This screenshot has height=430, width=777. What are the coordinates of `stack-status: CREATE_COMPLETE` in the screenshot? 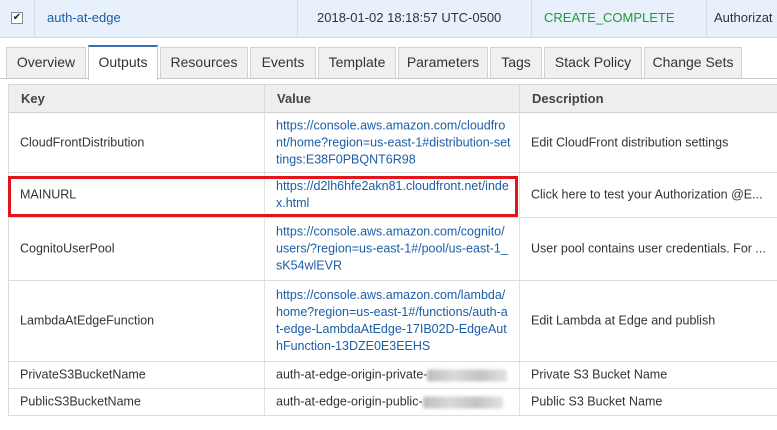 It's located at (609, 17).